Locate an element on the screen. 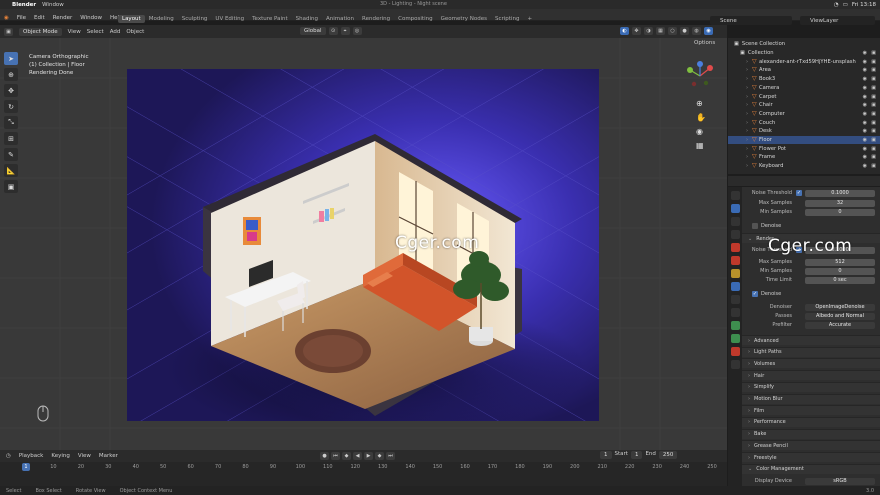  outliner-item: › ▽ Couch ◉ ▣ is located at coordinates (804, 122).